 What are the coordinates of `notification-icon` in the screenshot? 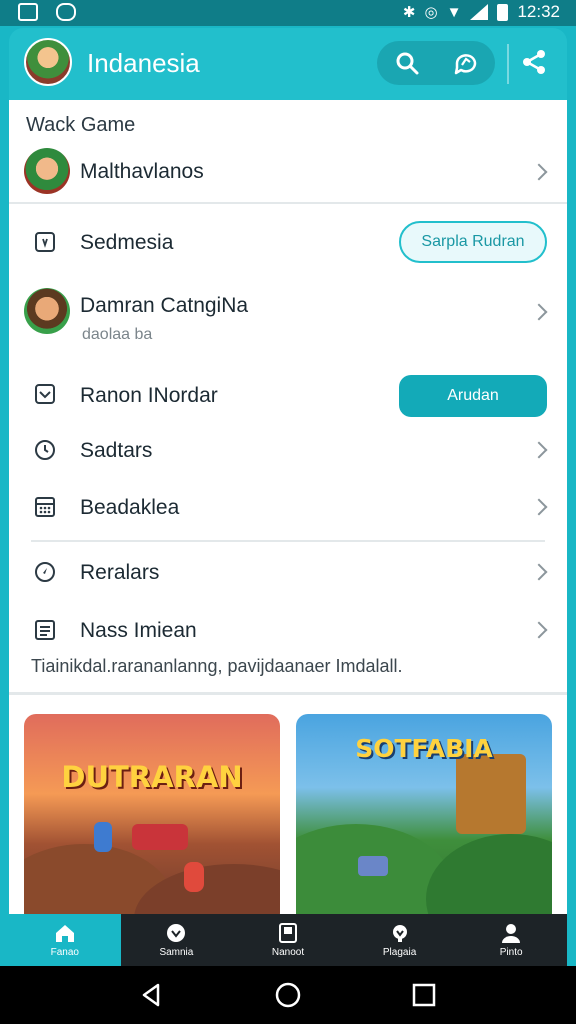 It's located at (66, 12).